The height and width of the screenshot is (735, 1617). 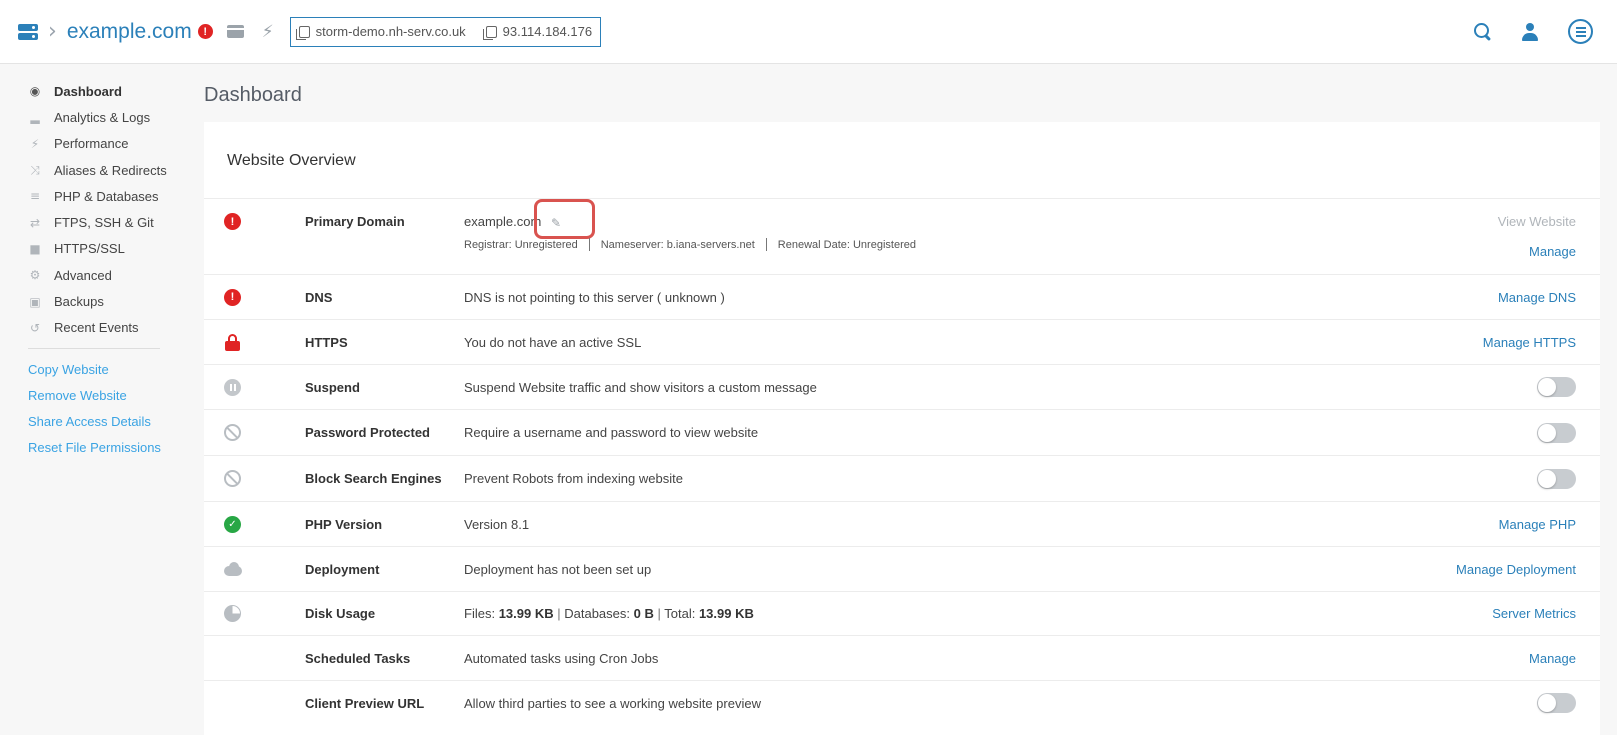 What do you see at coordinates (1529, 342) in the screenshot?
I see `manage-https-link: Manage HTTPS` at bounding box center [1529, 342].